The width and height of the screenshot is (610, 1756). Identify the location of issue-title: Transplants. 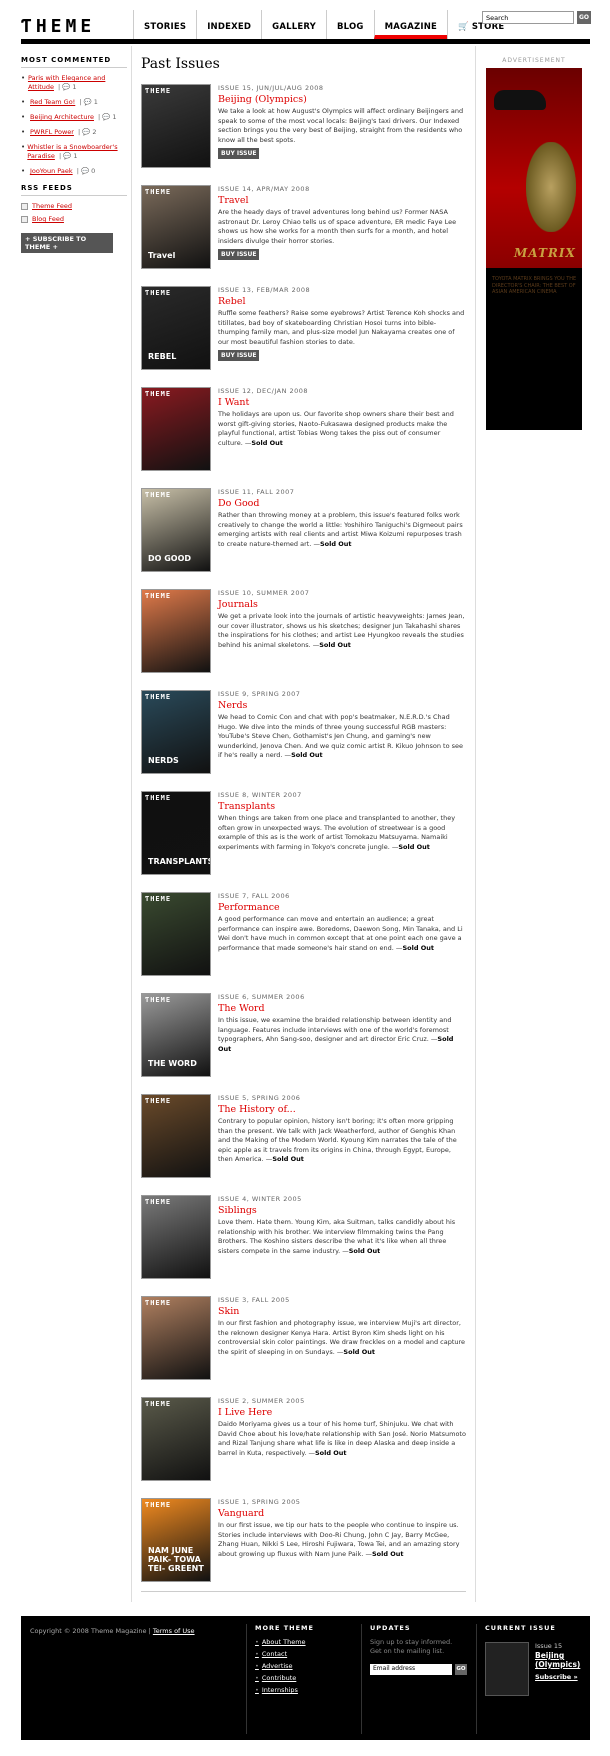
(342, 806).